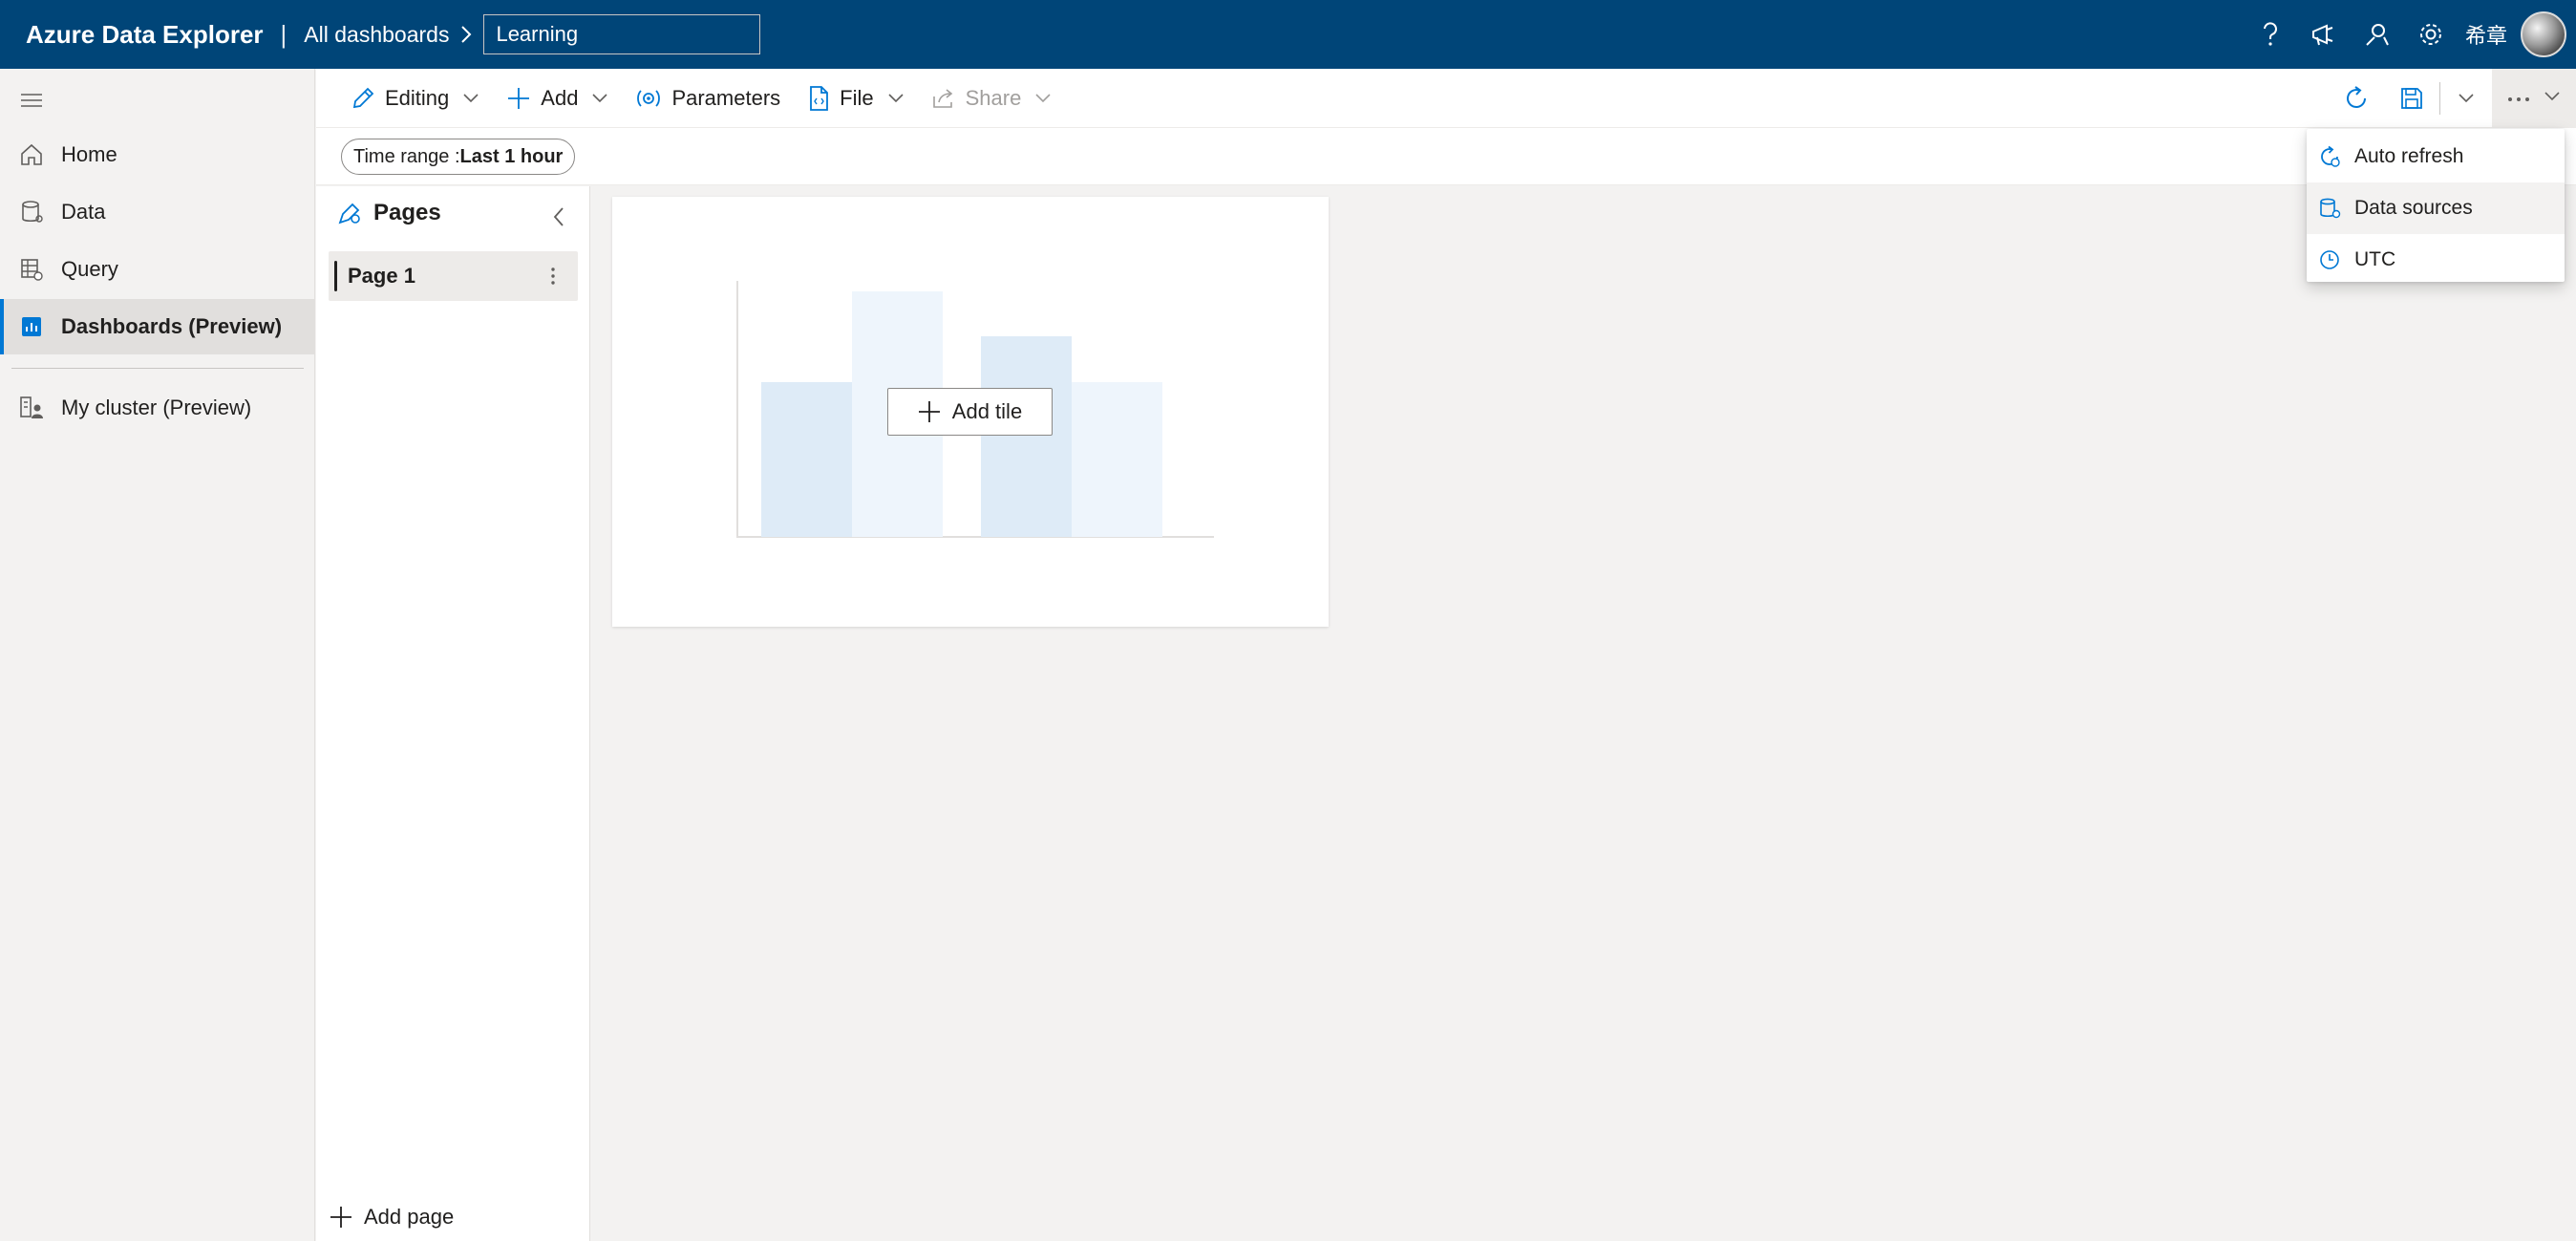 Image resolution: width=2576 pixels, height=1241 pixels. What do you see at coordinates (31, 212) in the screenshot?
I see `database-icon` at bounding box center [31, 212].